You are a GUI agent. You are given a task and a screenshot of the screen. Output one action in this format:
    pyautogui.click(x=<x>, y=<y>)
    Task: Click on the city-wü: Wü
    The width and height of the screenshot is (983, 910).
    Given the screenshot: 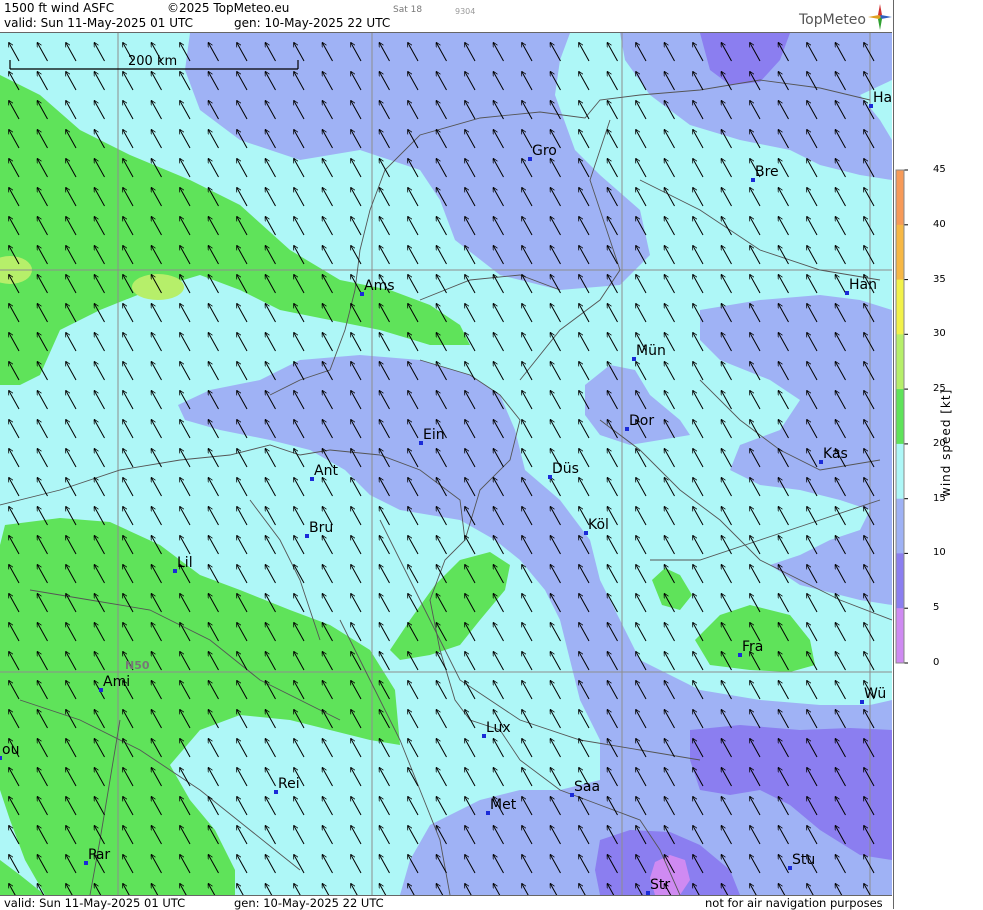 What is the action you would take?
    pyautogui.click(x=873, y=695)
    